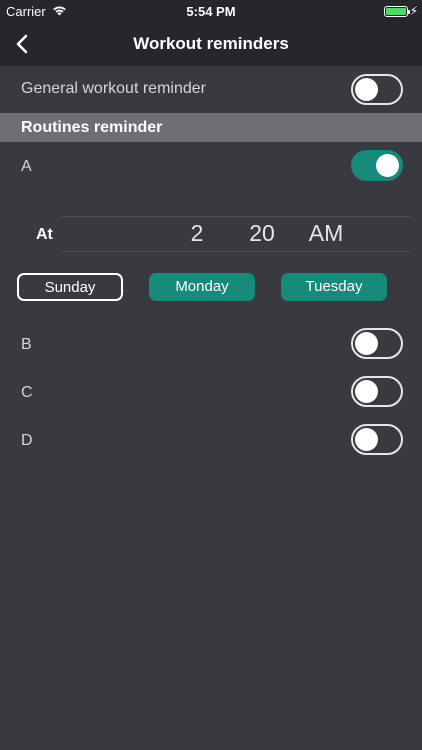 This screenshot has width=422, height=750. What do you see at coordinates (92, 127) in the screenshot?
I see `routines-header-label: Routines reminder` at bounding box center [92, 127].